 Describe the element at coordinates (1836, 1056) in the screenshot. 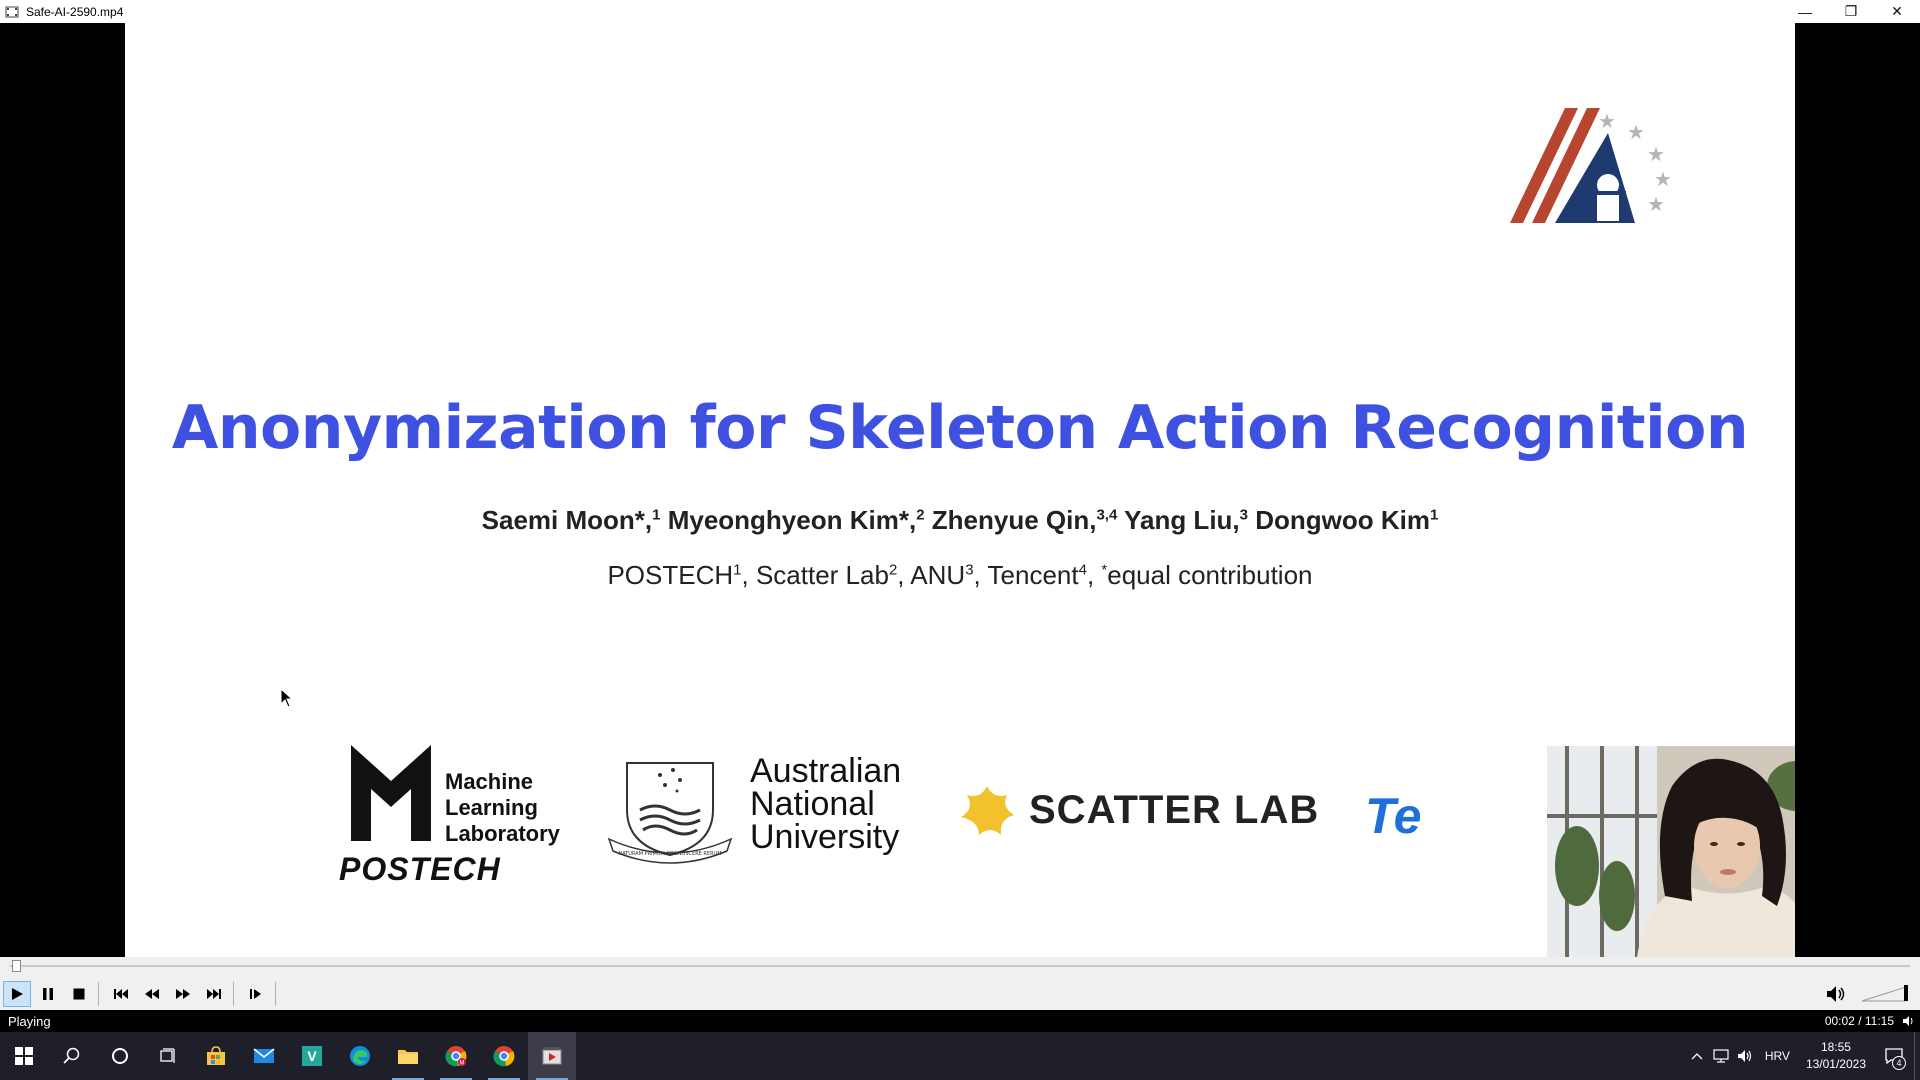

I see `taskbar-clock: 18:55 13/01/2023` at that location.